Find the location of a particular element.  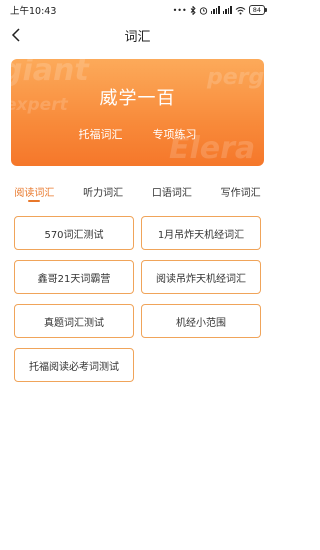

status-bar: 上午10:43 ••• 84 is located at coordinates (137, 10).